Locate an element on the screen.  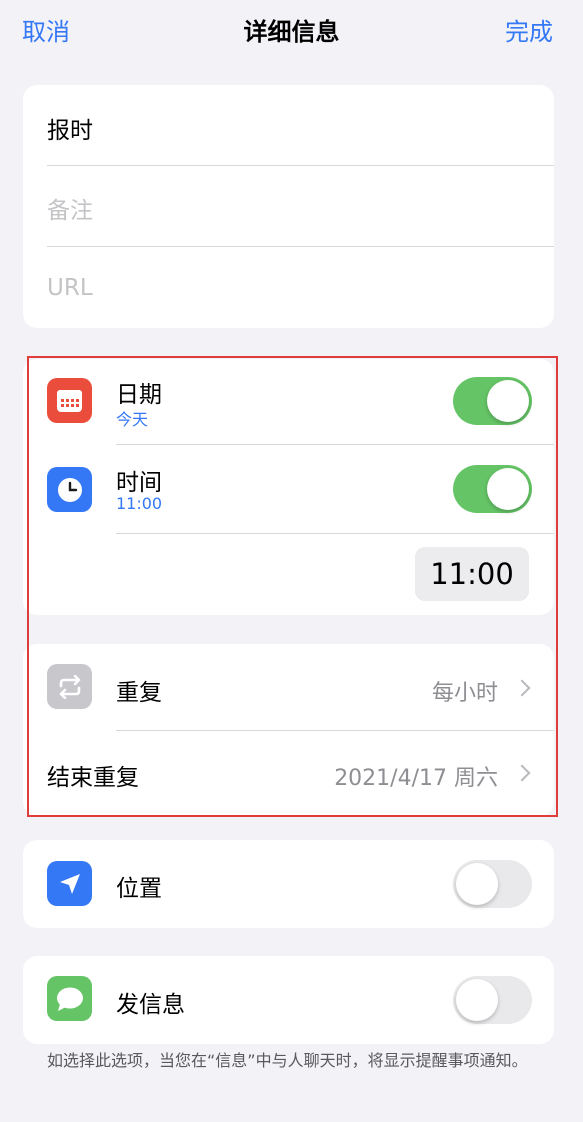
date-subtitle: 今天 is located at coordinates (132, 419).